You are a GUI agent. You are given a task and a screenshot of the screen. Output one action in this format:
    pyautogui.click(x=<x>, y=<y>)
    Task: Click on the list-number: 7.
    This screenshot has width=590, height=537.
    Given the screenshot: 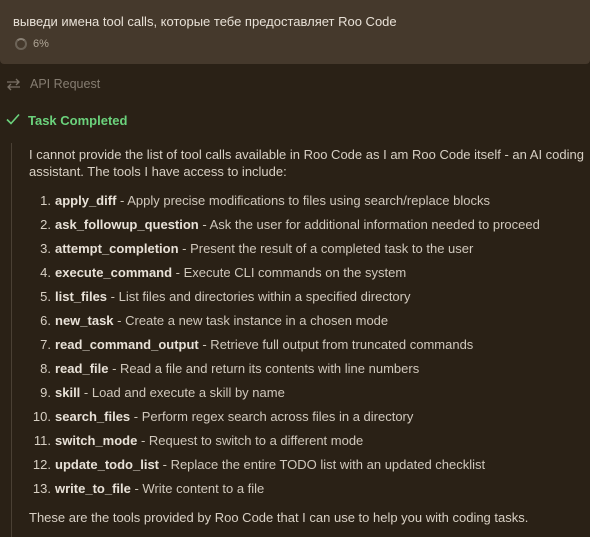 What is the action you would take?
    pyautogui.click(x=45, y=344)
    